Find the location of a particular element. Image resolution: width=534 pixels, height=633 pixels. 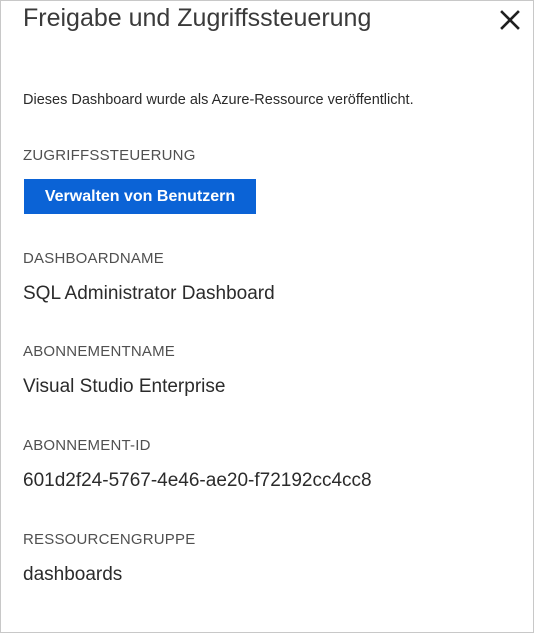

resource-group-value: dashboards is located at coordinates (73, 574).